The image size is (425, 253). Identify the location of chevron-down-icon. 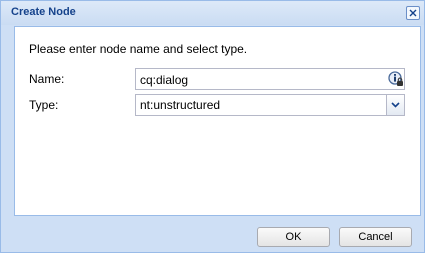
(395, 105).